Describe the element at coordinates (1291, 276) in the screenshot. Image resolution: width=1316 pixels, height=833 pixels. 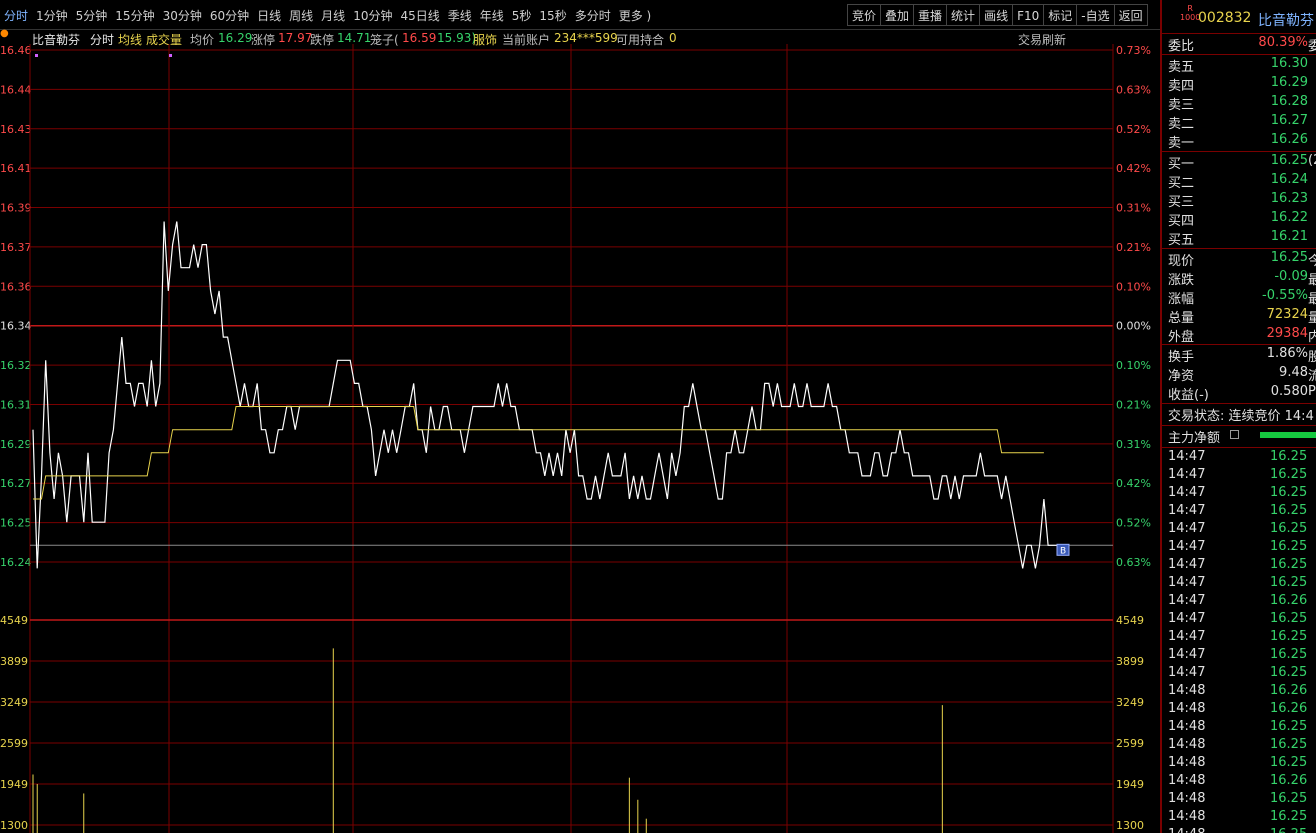
I see `quote-value: -0.09` at that location.